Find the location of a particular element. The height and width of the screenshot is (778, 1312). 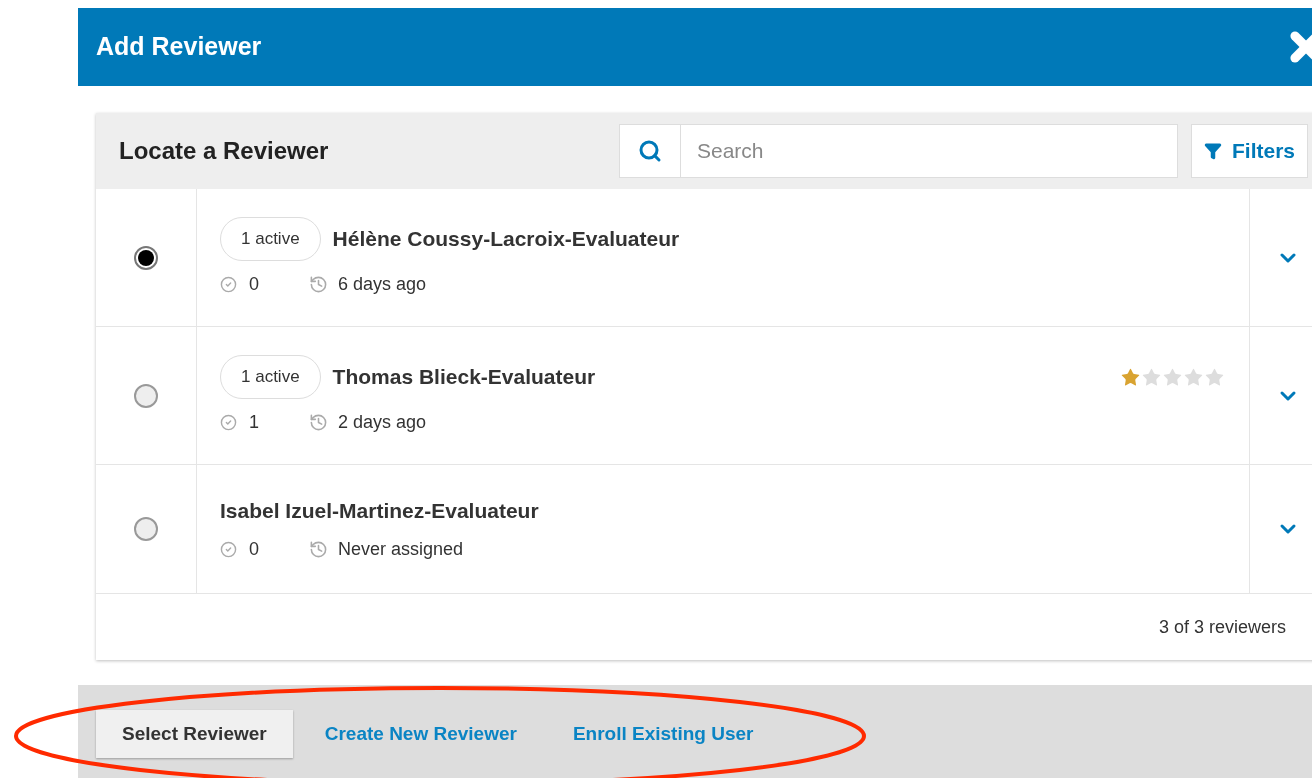

panel-title: Locate a Reviewer is located at coordinates (224, 151).